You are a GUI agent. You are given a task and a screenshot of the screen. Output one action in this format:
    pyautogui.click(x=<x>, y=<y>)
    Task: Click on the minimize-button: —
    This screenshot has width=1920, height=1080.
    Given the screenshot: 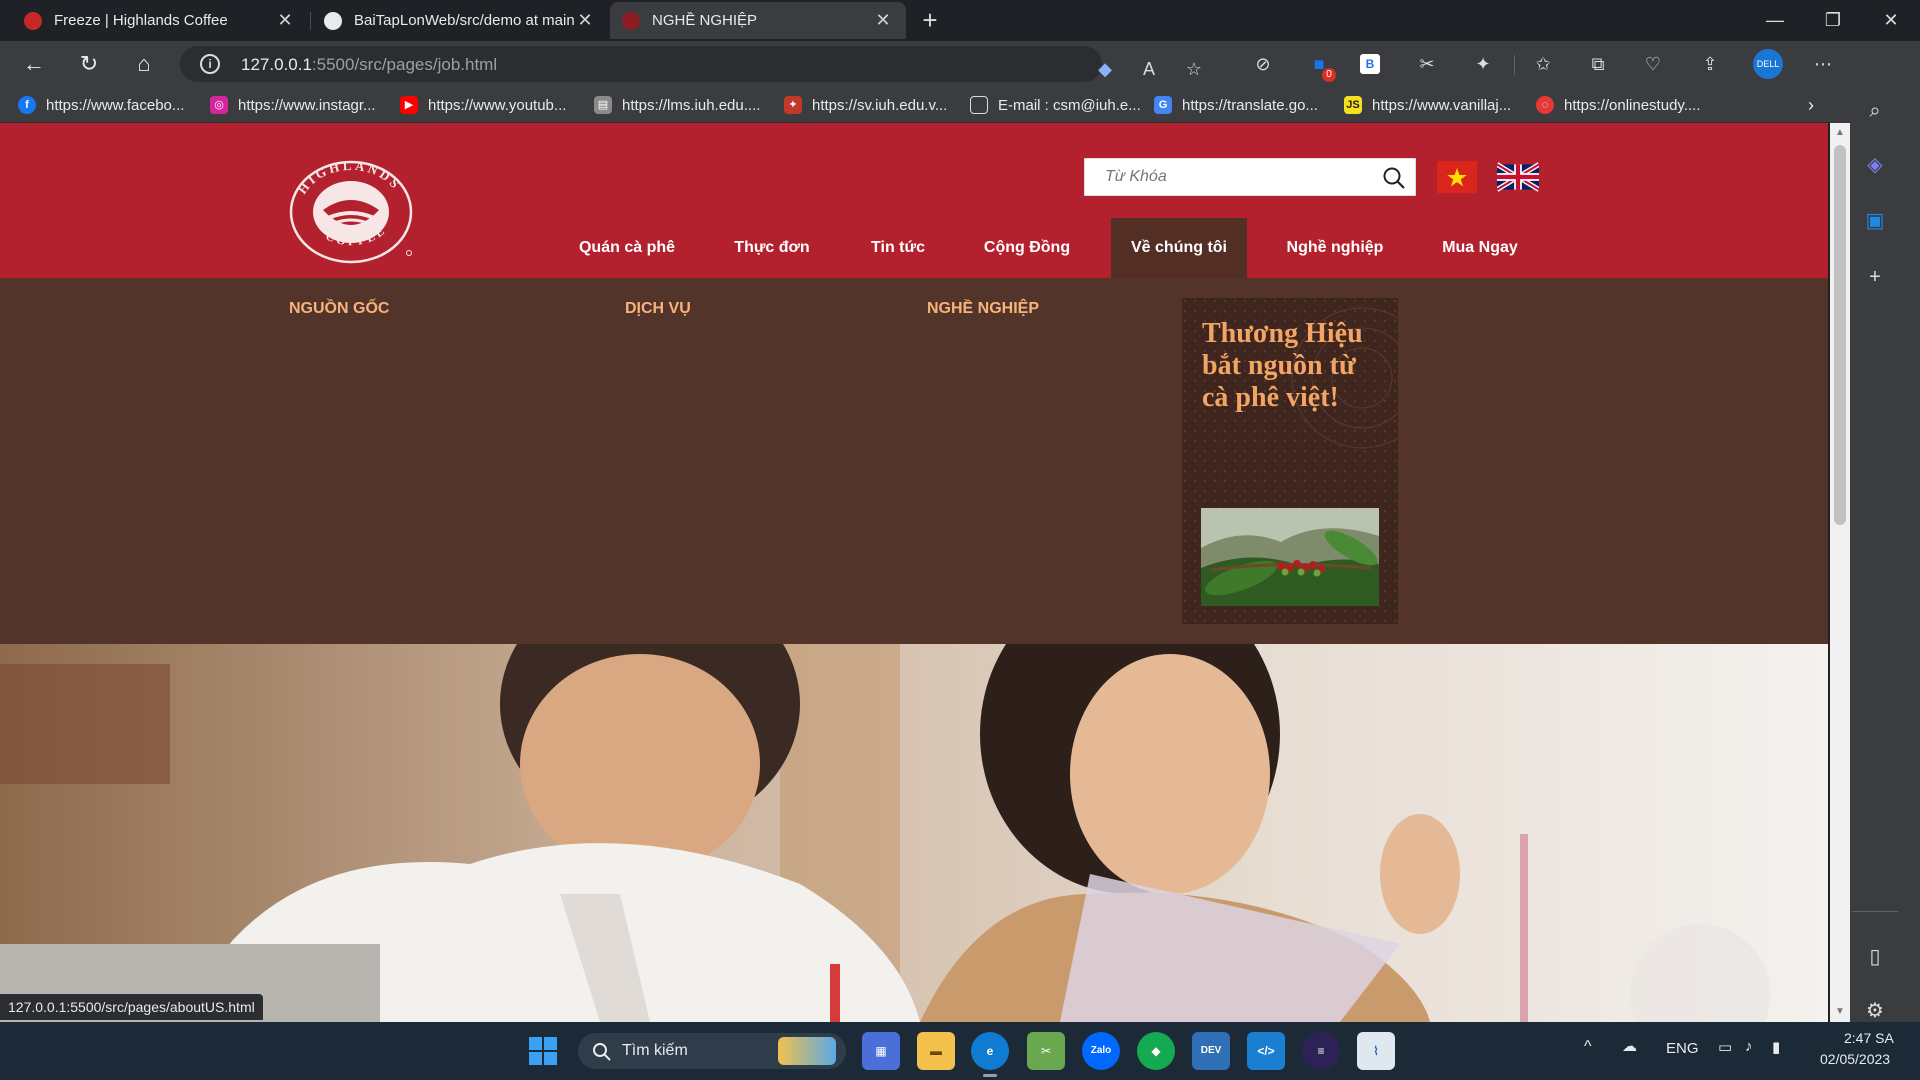 What is the action you would take?
    pyautogui.click(x=1775, y=21)
    